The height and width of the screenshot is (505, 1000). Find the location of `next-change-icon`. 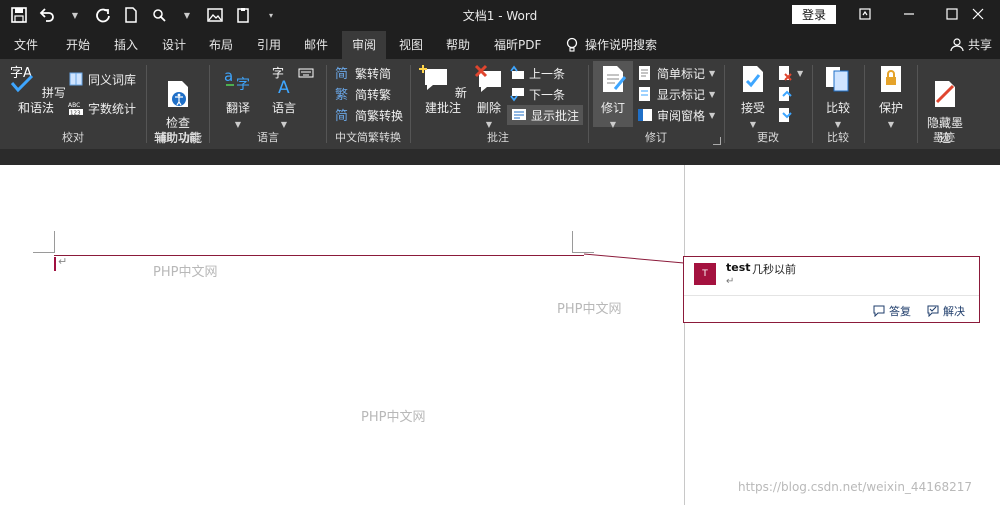

next-change-icon is located at coordinates (785, 115).